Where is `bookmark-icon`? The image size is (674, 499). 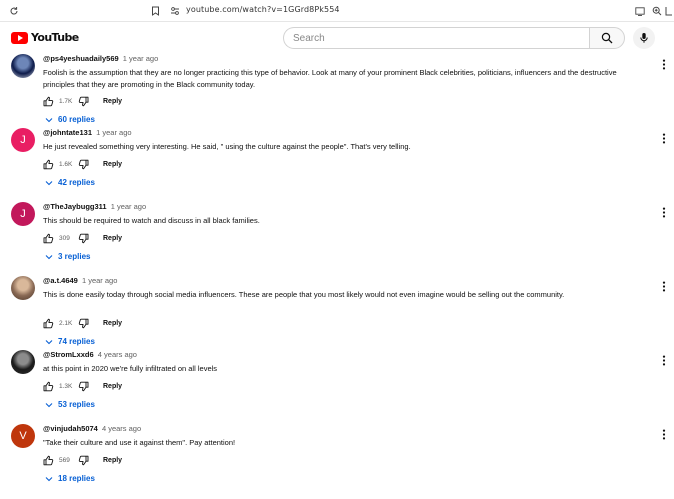 bookmark-icon is located at coordinates (155, 11).